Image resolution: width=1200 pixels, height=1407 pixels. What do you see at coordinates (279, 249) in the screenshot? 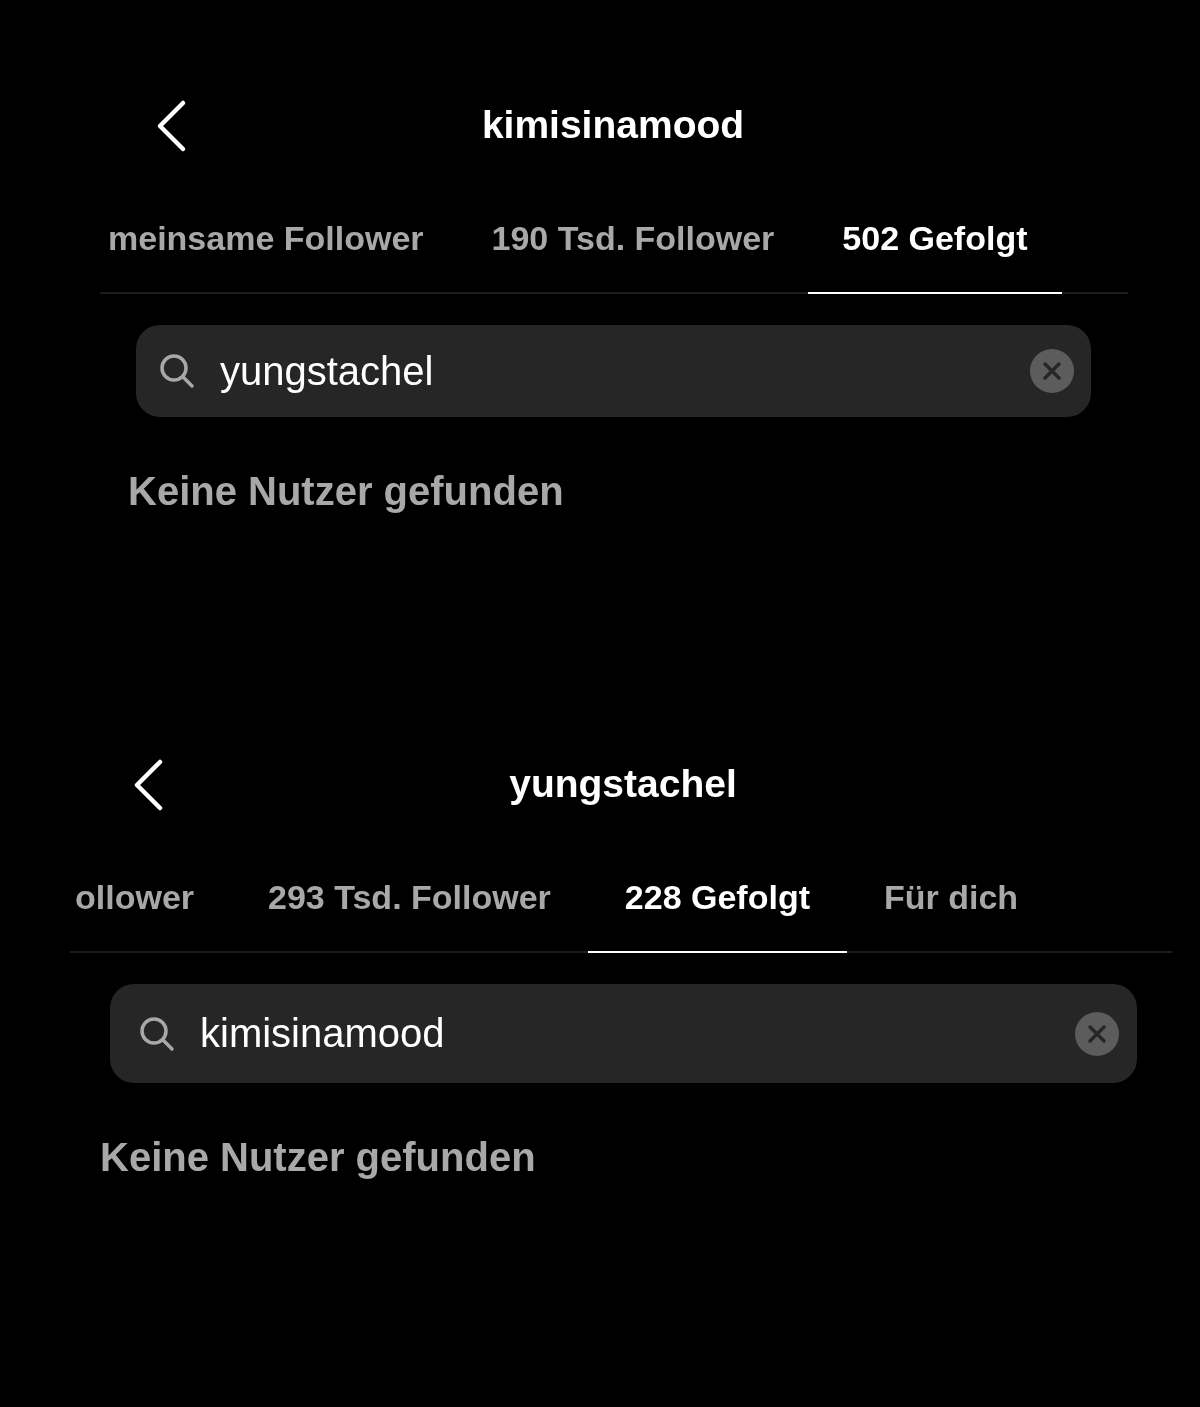
I see `tab: meinsame Follower` at bounding box center [279, 249].